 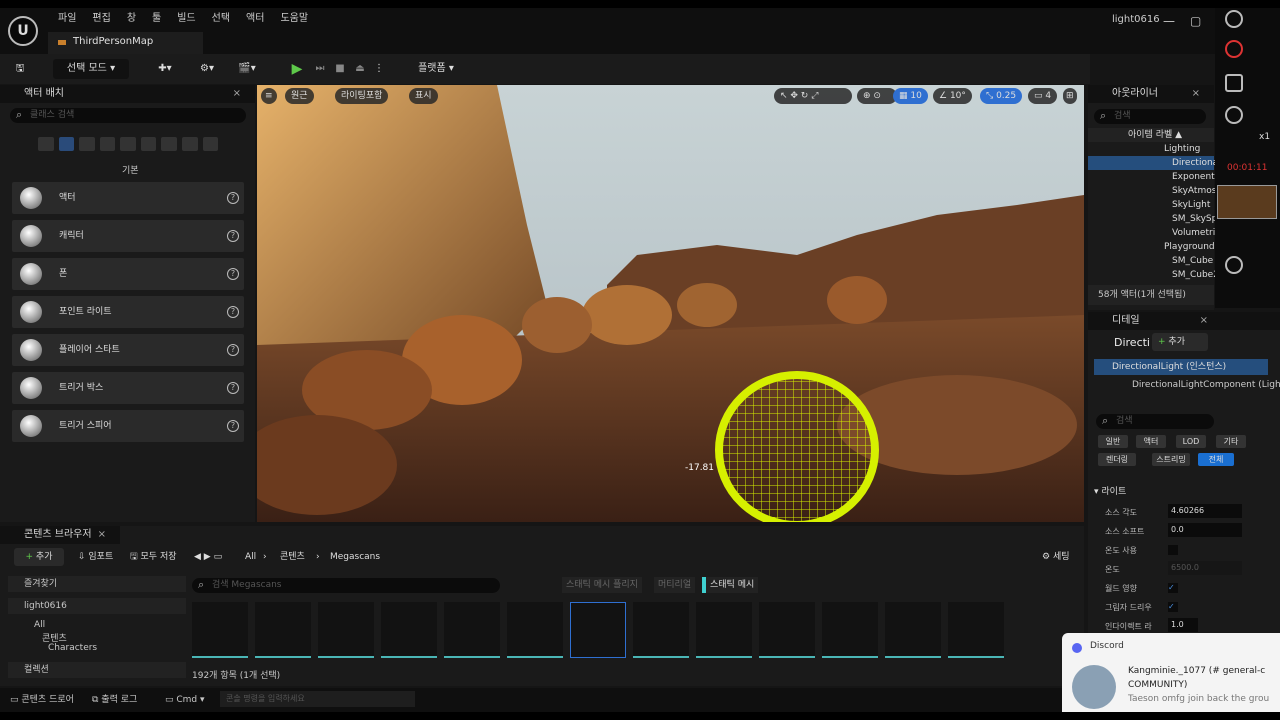 What do you see at coordinates (1231, 441) in the screenshot?
I see `details-tab-misc: 기타` at bounding box center [1231, 441].